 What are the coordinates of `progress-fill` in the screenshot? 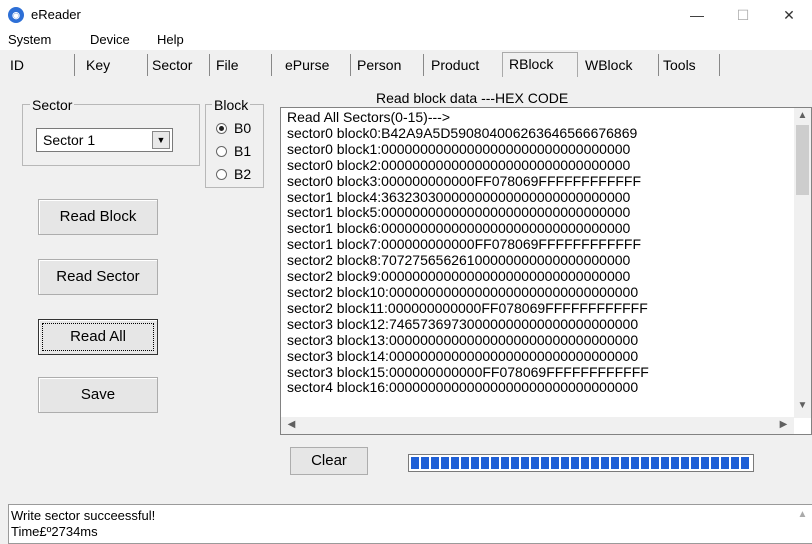 It's located at (581, 463).